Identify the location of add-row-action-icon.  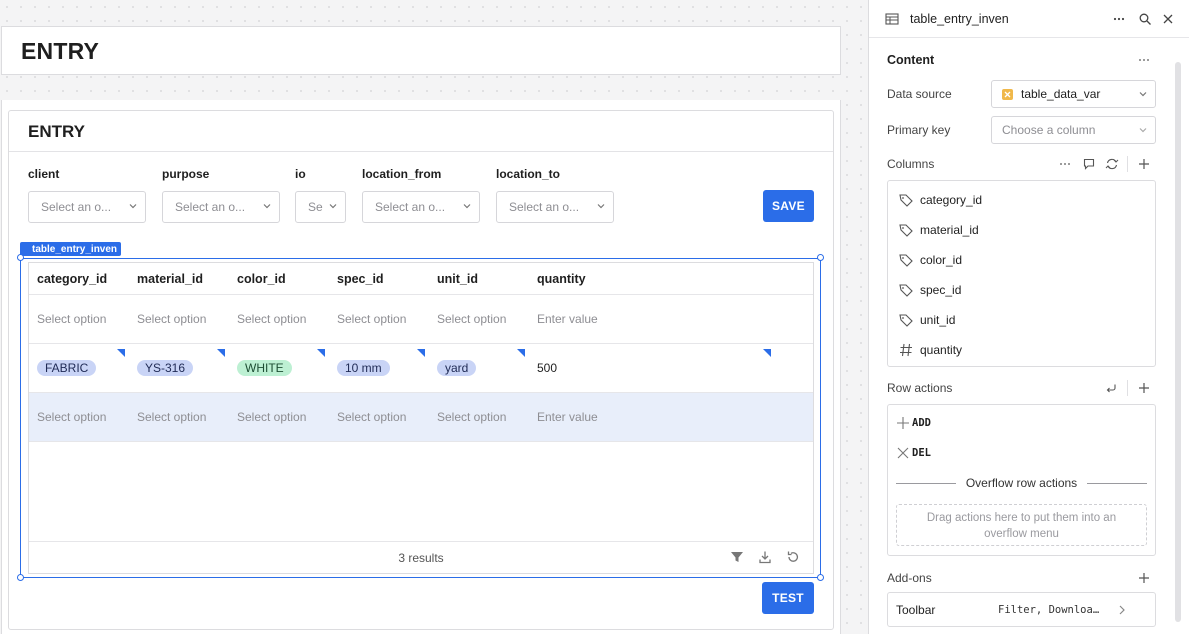
(1144, 388).